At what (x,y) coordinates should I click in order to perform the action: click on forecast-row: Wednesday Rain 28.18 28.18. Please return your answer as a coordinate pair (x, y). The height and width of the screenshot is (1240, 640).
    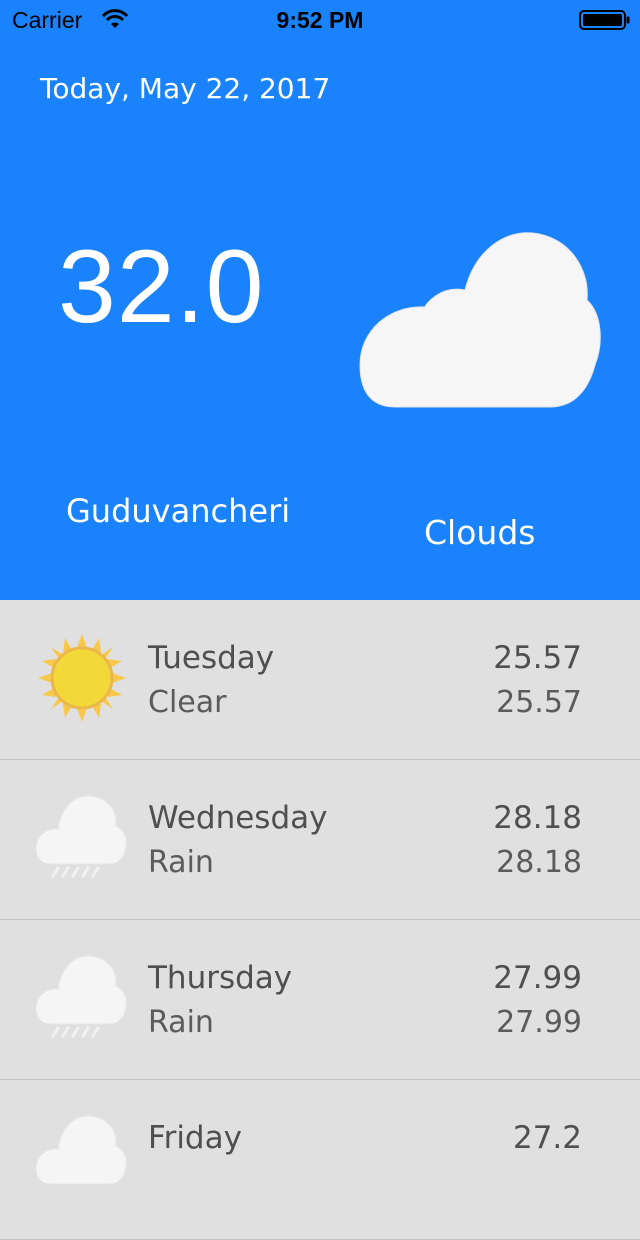
    Looking at the image, I should click on (320, 840).